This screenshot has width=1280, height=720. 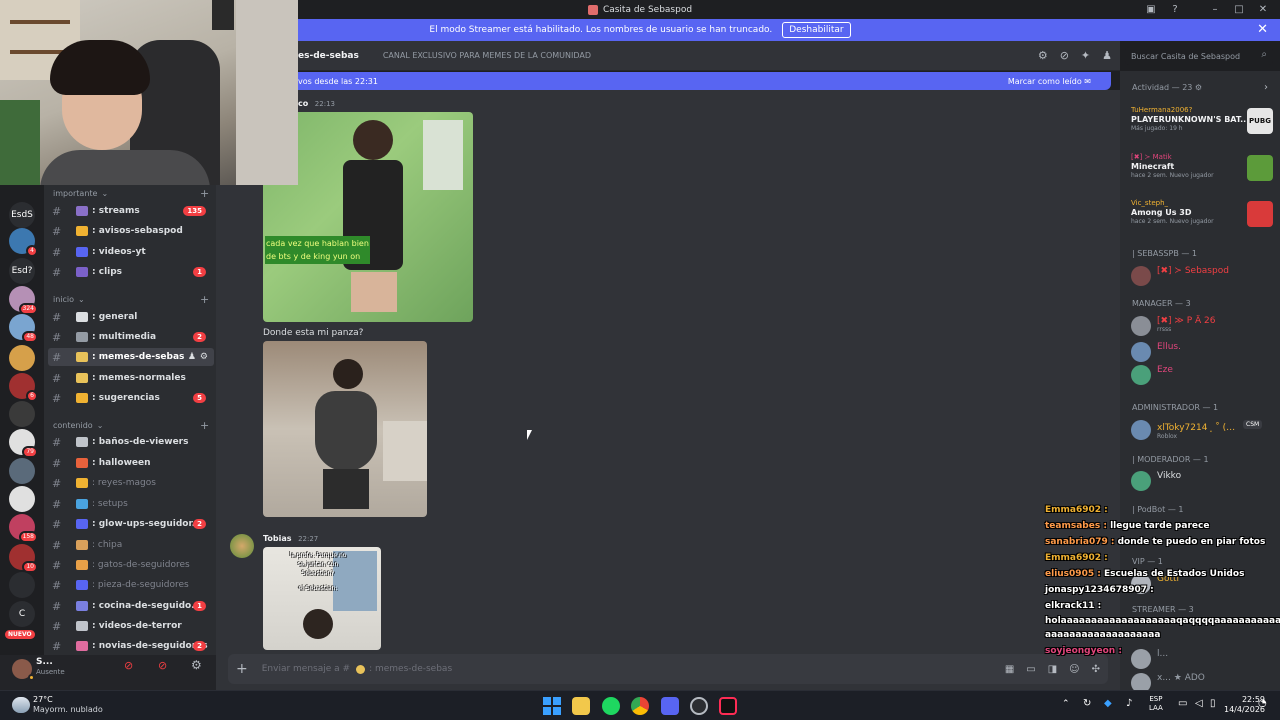 What do you see at coordinates (1182, 703) in the screenshot?
I see `network-icon: ▭` at bounding box center [1182, 703].